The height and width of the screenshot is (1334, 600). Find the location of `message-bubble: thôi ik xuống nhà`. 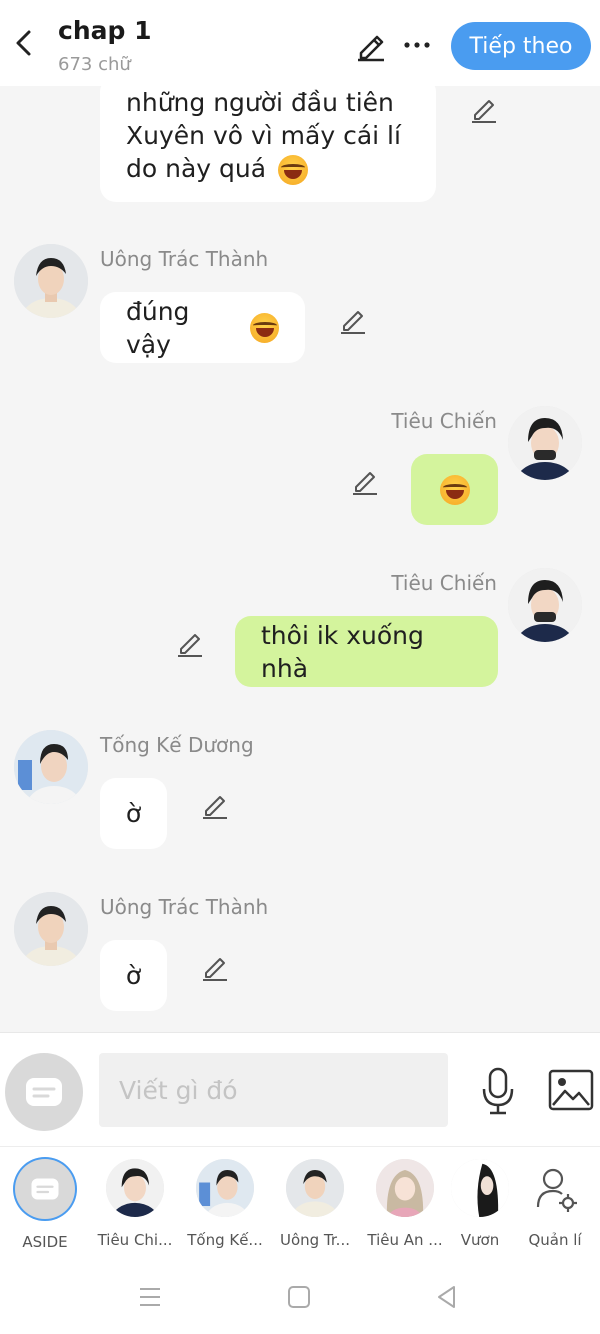

message-bubble: thôi ik xuống nhà is located at coordinates (366, 651).